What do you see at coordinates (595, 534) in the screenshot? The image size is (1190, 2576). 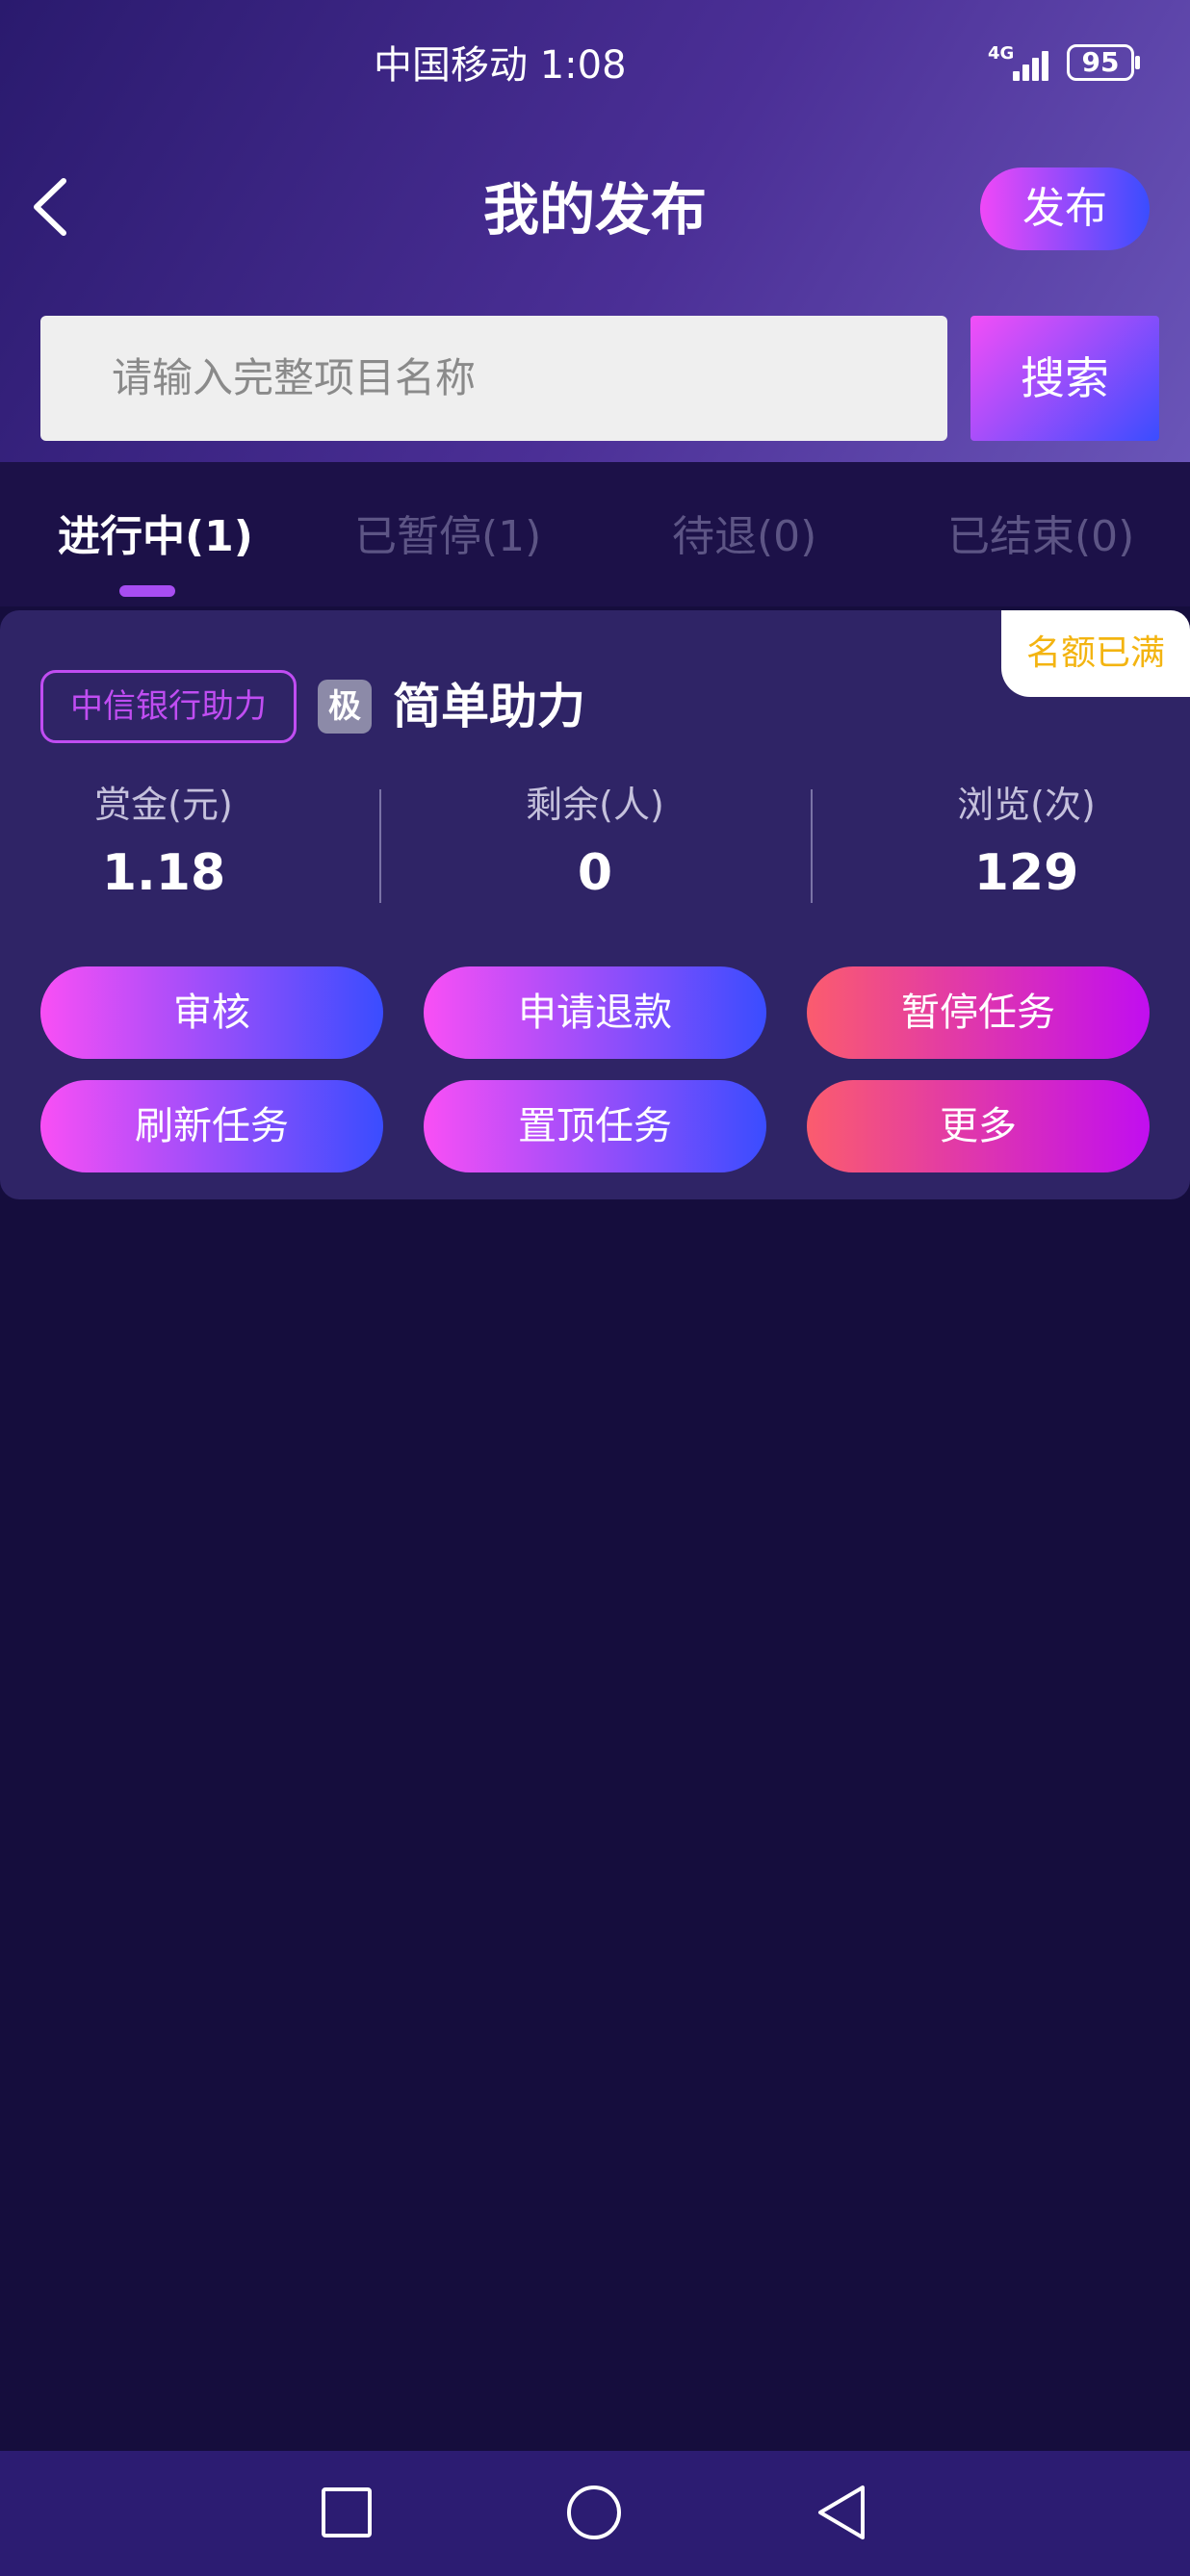 I see `tab-bar: 进行中(1) 已暂停(1) 待退(0) 已结束(0)` at bounding box center [595, 534].